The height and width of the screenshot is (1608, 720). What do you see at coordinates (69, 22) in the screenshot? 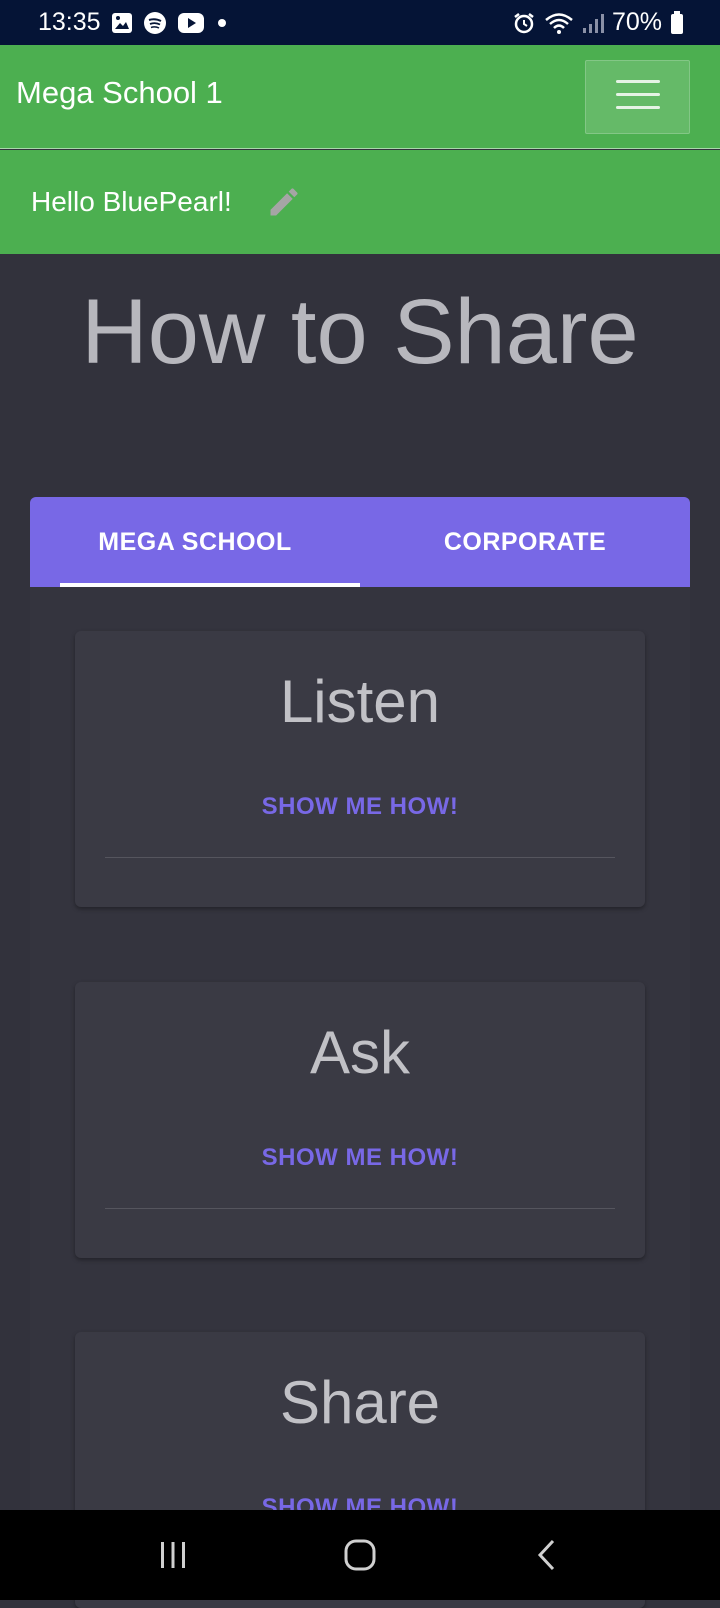
I see `status-time: 13:35` at bounding box center [69, 22].